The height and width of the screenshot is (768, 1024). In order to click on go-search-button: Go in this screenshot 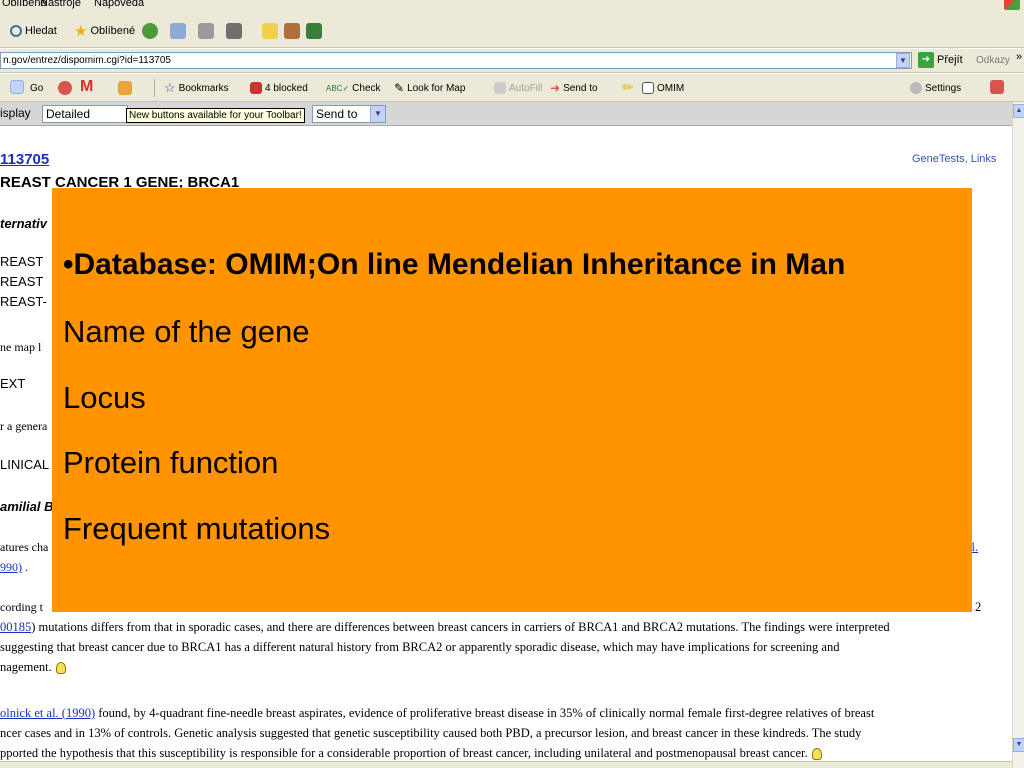, I will do `click(36, 88)`.